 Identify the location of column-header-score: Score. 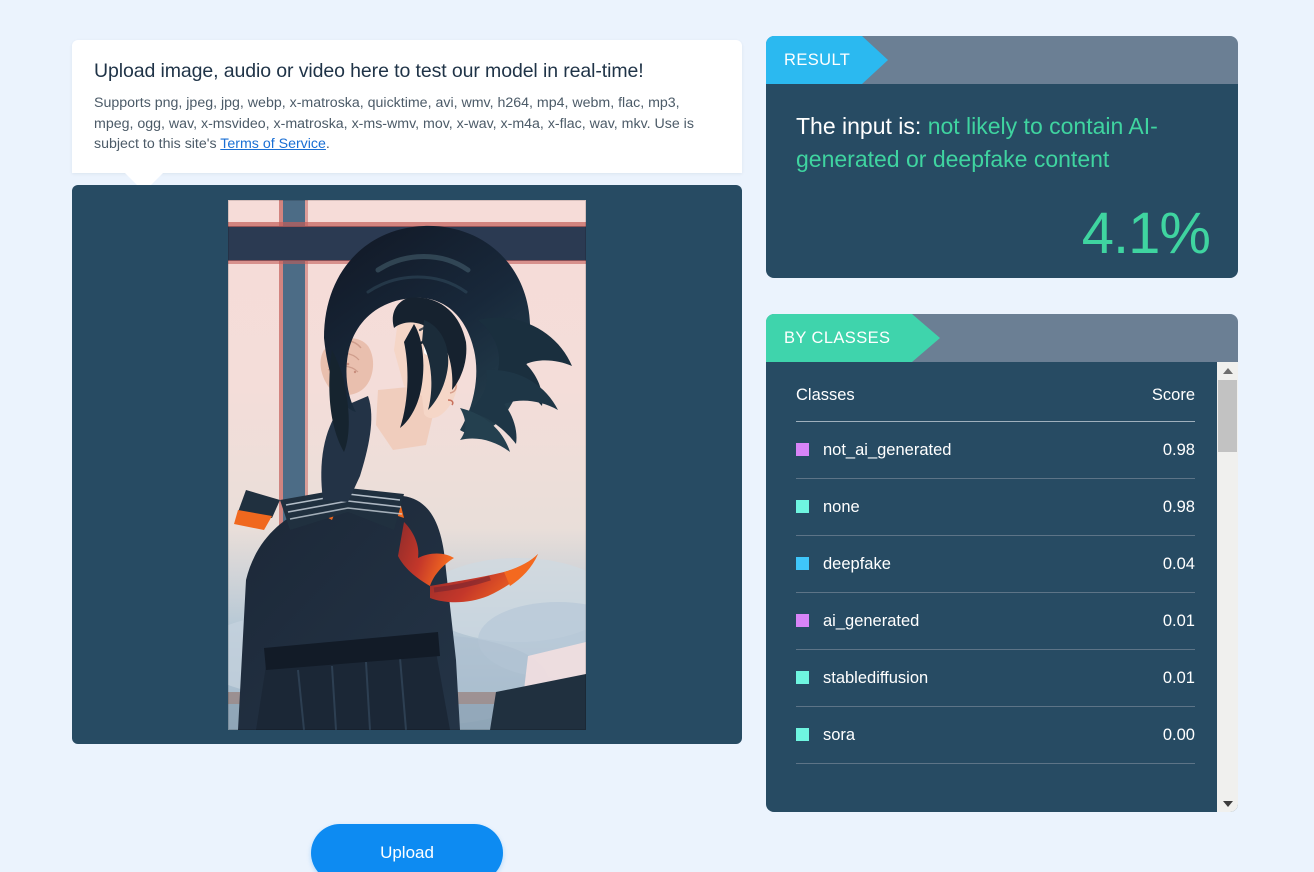
(1151, 392).